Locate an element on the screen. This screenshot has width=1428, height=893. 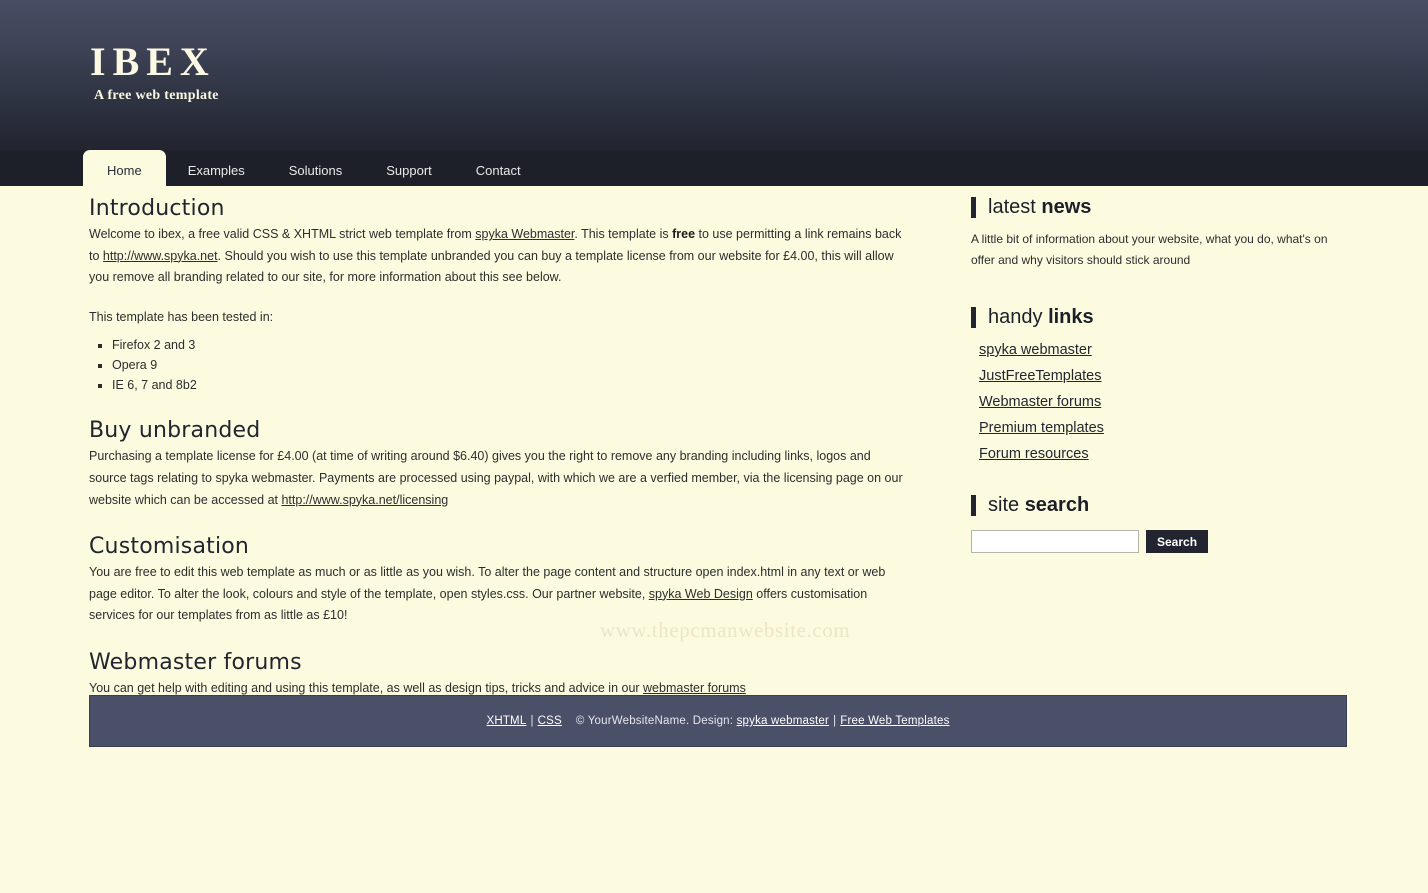
webmaster-forums-heading: Webmaster forums is located at coordinates (195, 662).